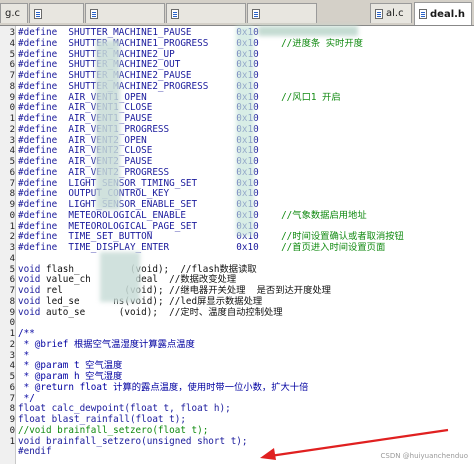  I want to click on code-comment: * @brief 根据空气温湿度计算露点温度, so click(106, 344).